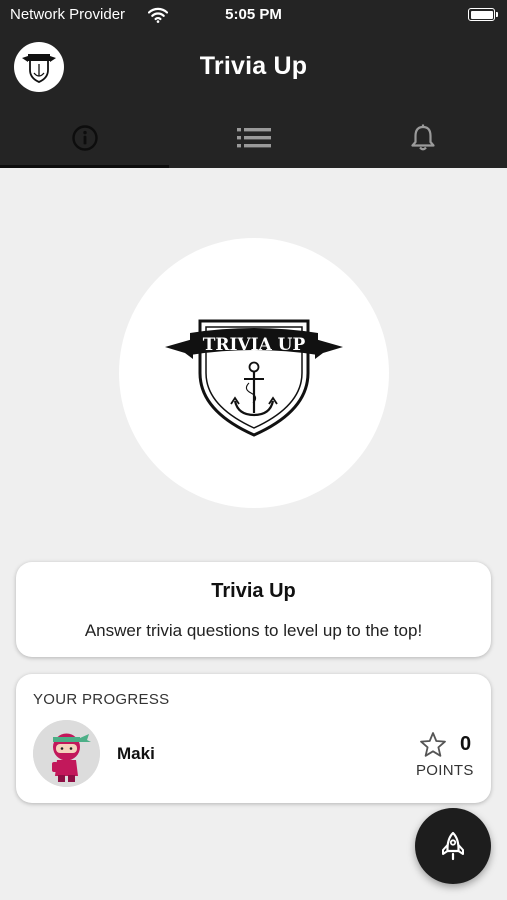 The width and height of the screenshot is (507, 900). What do you see at coordinates (136, 753) in the screenshot?
I see `user-name: Maki` at bounding box center [136, 753].